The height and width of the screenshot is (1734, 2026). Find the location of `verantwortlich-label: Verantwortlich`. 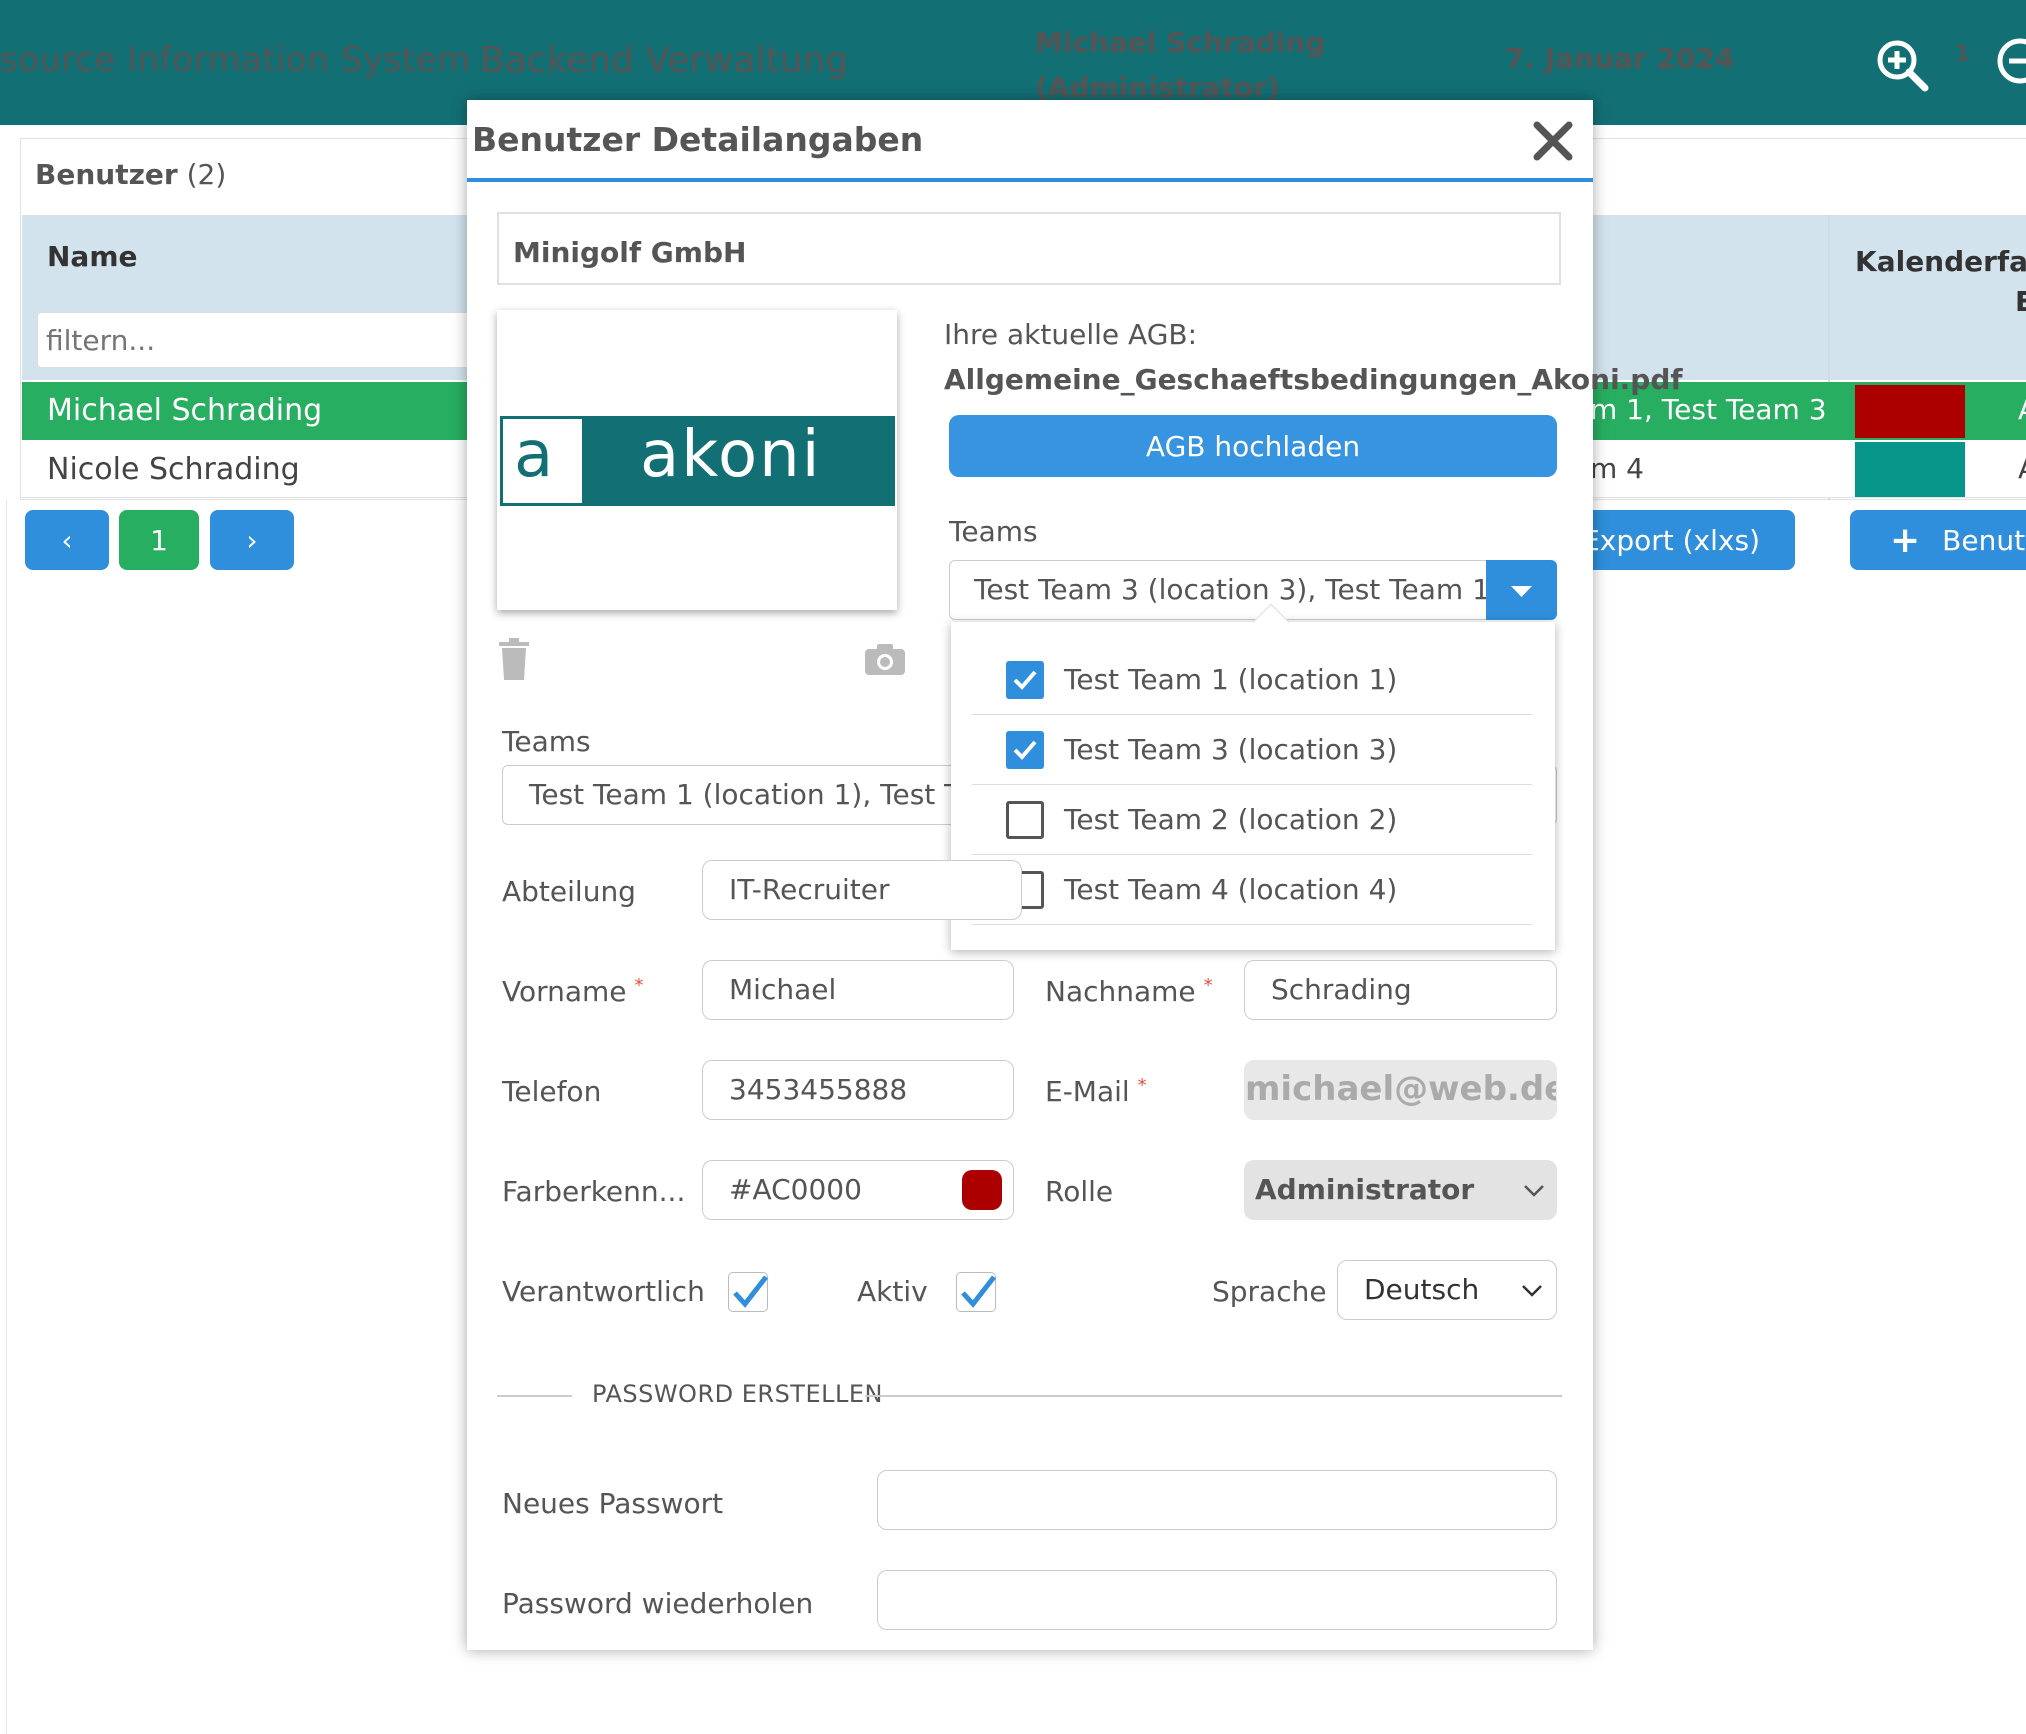

verantwortlich-label: Verantwortlich is located at coordinates (603, 1291).